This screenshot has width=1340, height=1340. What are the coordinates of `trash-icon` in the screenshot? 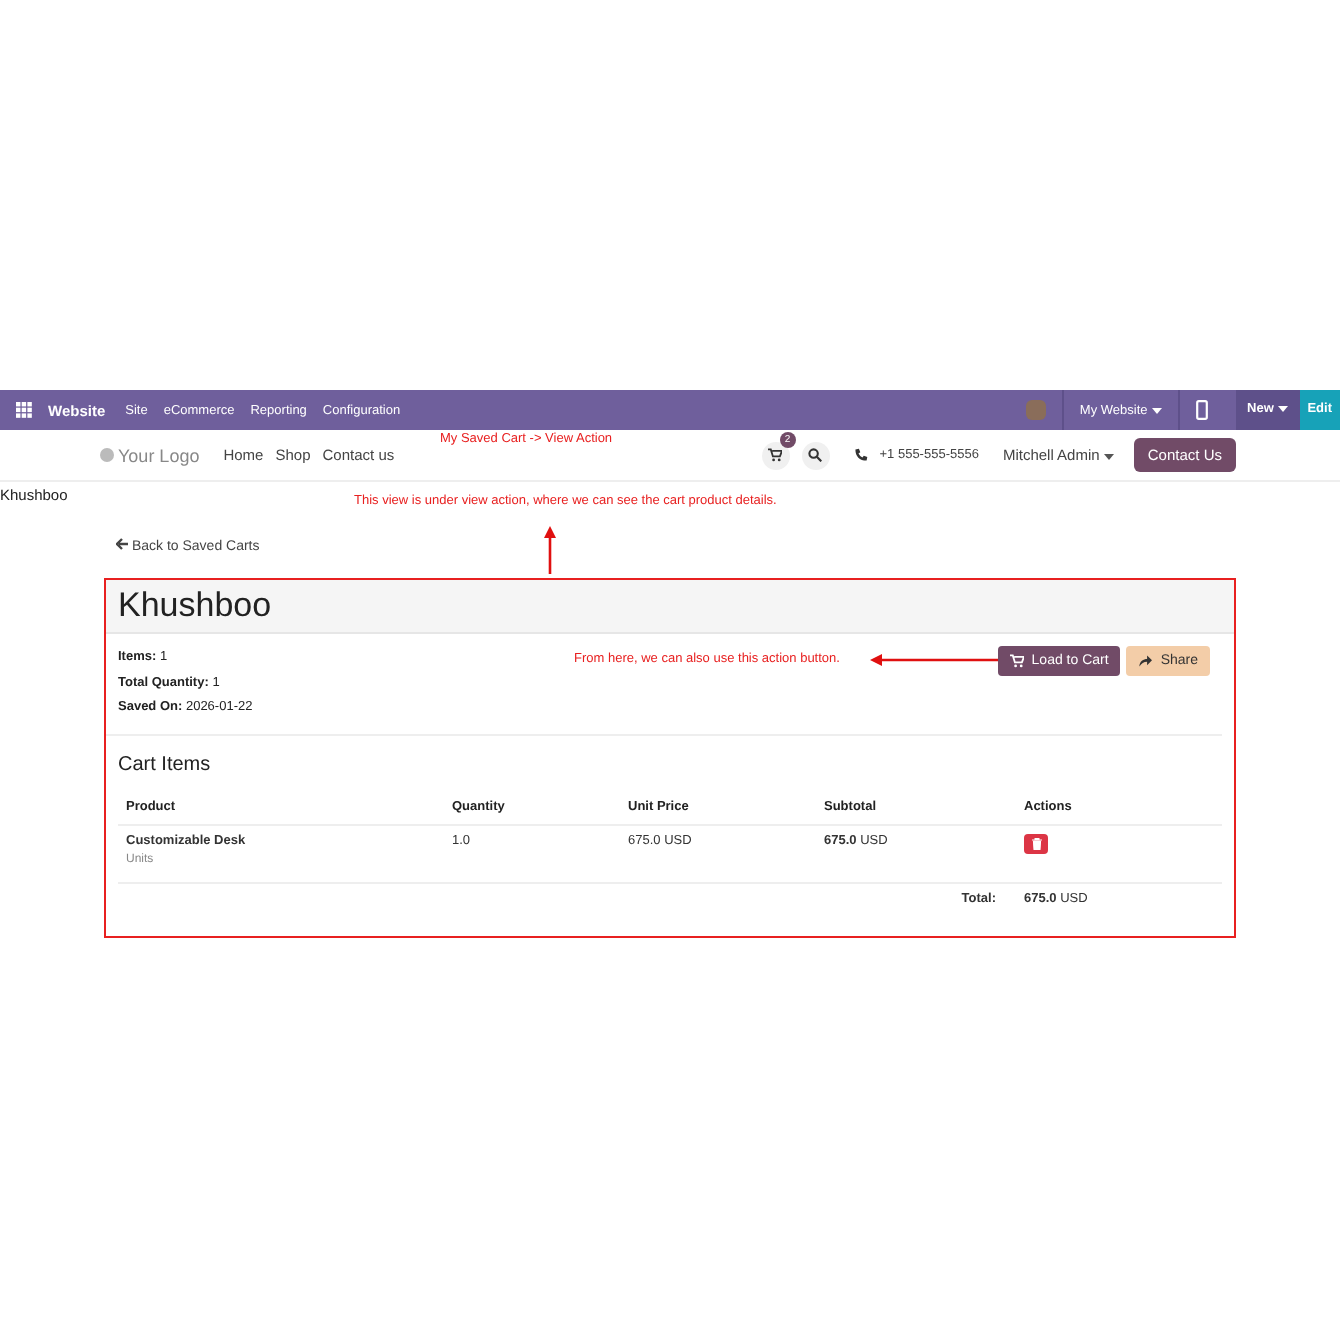 It's located at (1036, 843).